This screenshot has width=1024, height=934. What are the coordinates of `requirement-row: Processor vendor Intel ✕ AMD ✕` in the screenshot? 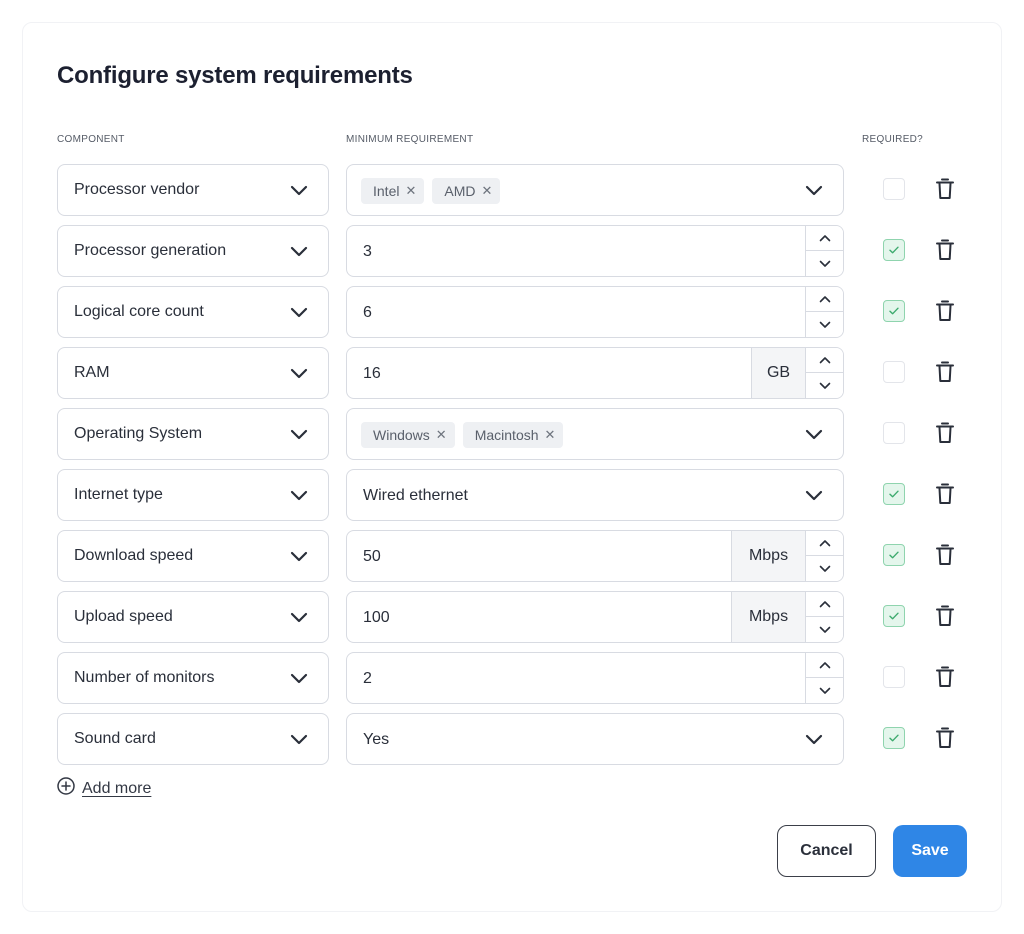 It's located at (512, 190).